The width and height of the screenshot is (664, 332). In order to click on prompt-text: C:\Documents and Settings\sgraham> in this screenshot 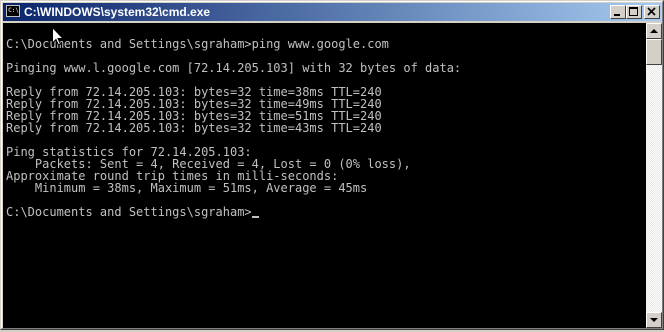, I will do `click(129, 212)`.